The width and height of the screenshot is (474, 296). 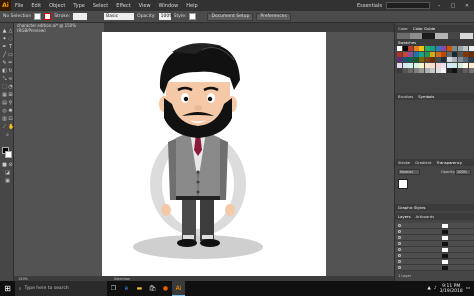 I want to click on tab-swatches: Swatches, so click(x=407, y=42).